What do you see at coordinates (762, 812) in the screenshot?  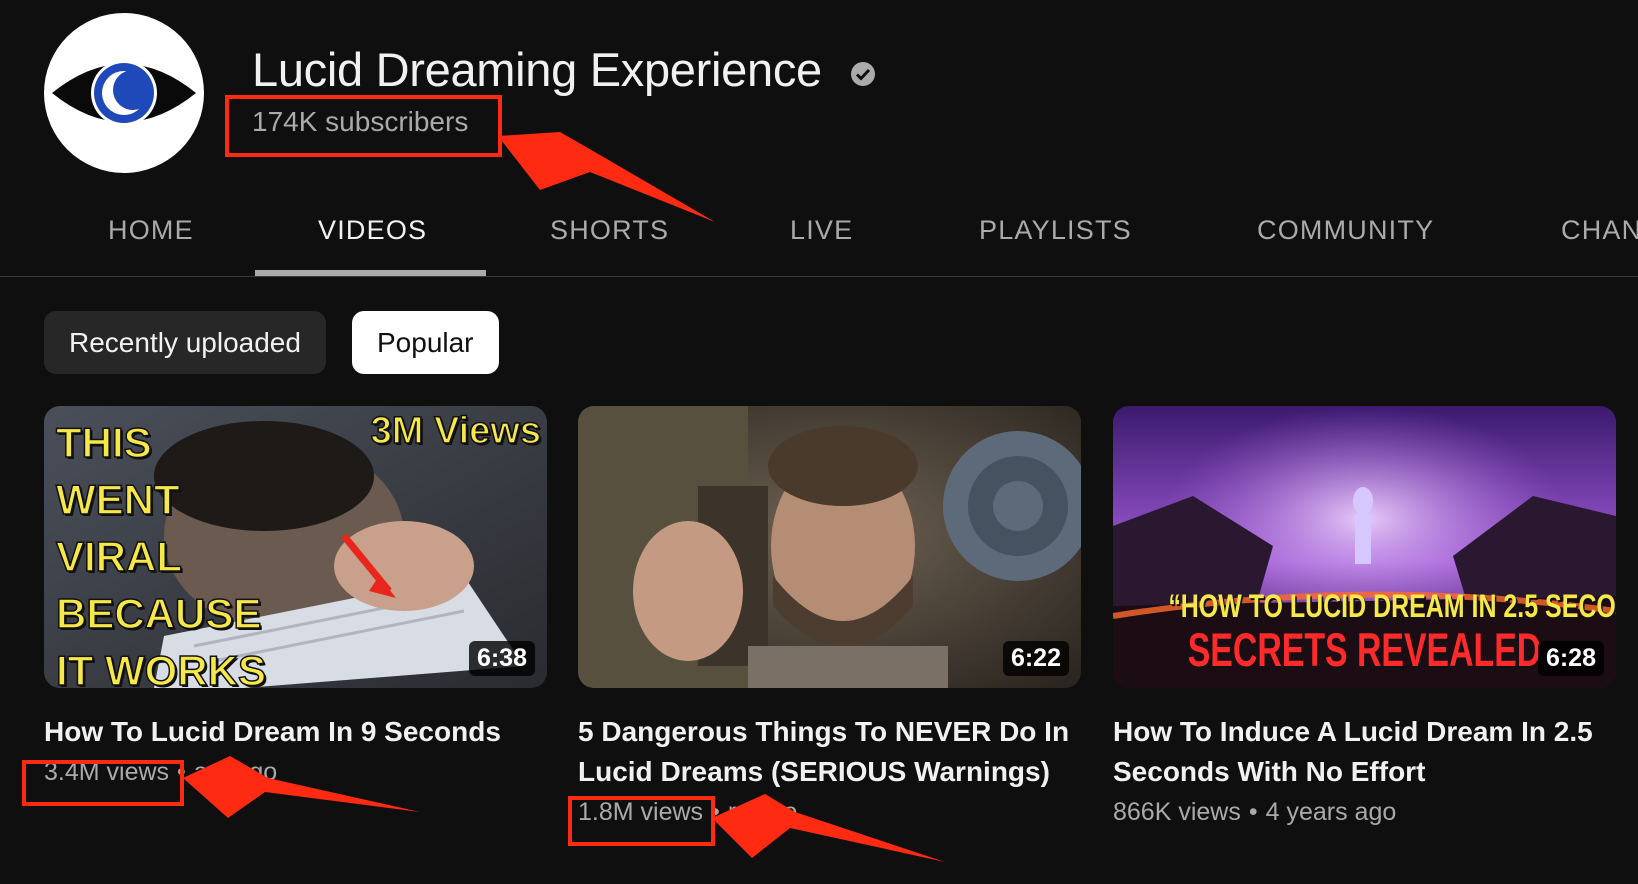 I see `upload-age: rs ago` at bounding box center [762, 812].